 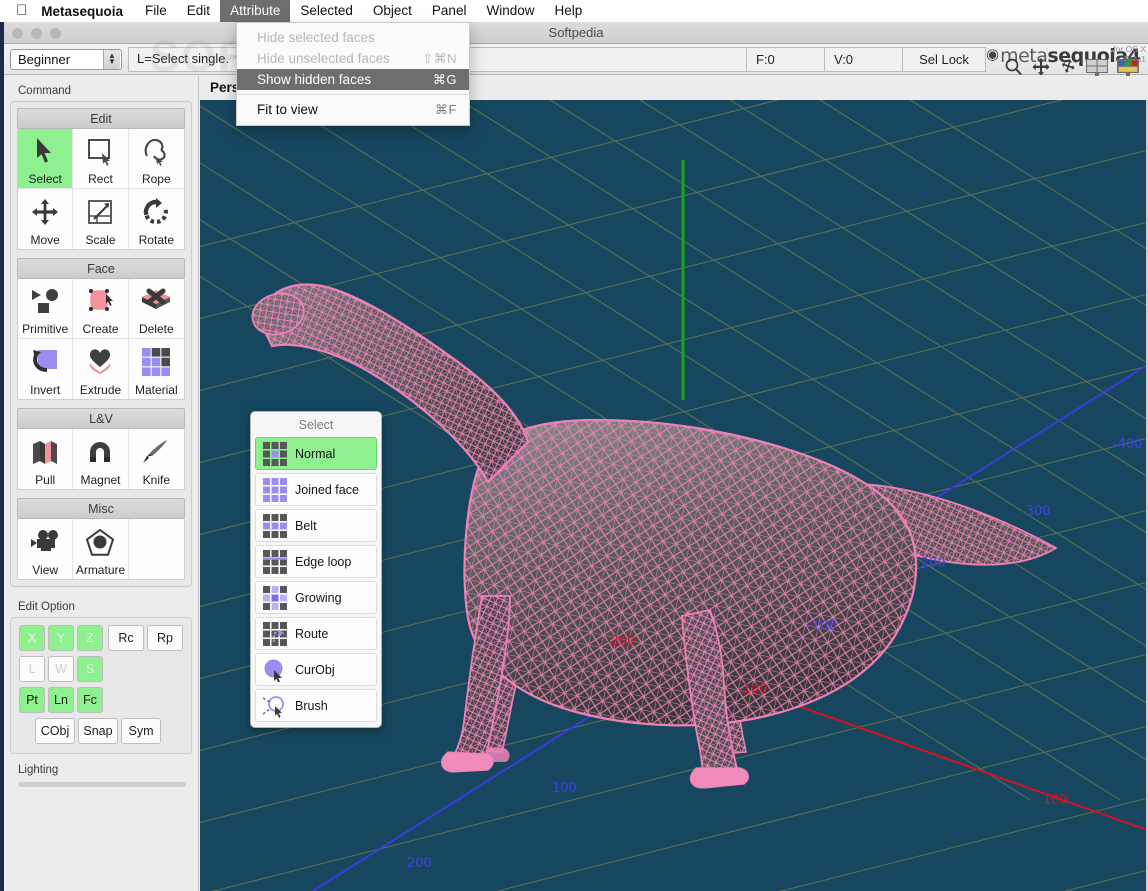 What do you see at coordinates (198, 11) in the screenshot?
I see `menu-edit: Edit` at bounding box center [198, 11].